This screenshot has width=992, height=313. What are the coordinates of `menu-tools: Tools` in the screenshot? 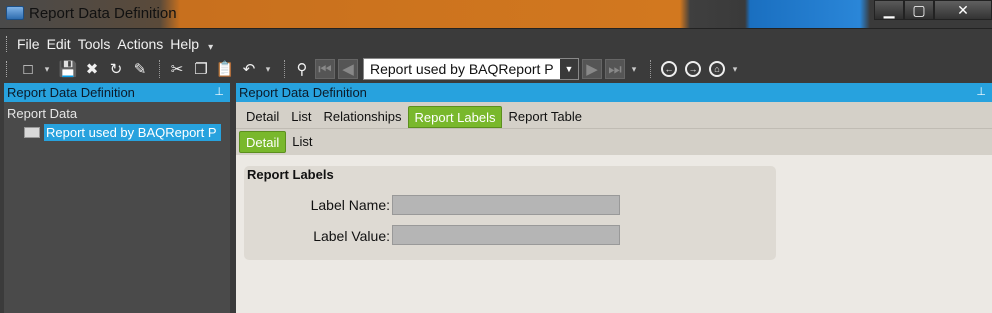 It's located at (97, 44).